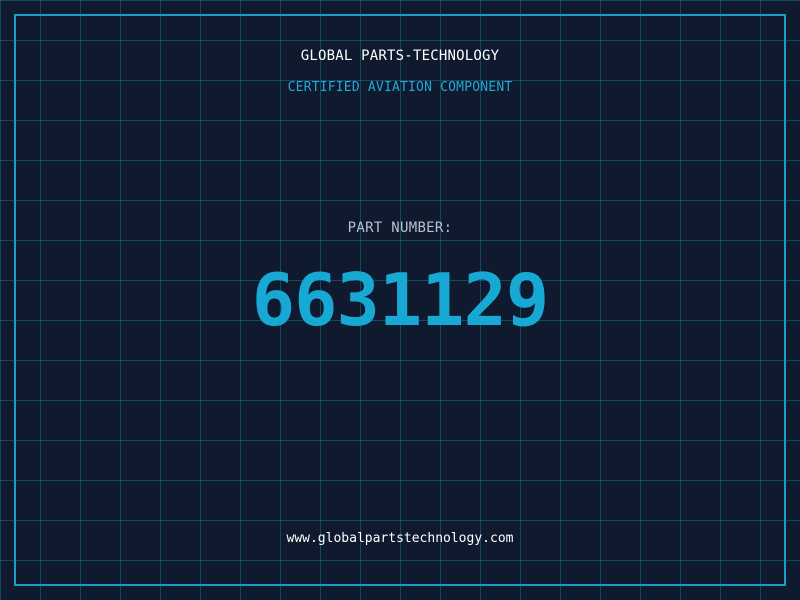 The height and width of the screenshot is (600, 800). Describe the element at coordinates (400, 300) in the screenshot. I see `part-number-value: 6631129` at that location.